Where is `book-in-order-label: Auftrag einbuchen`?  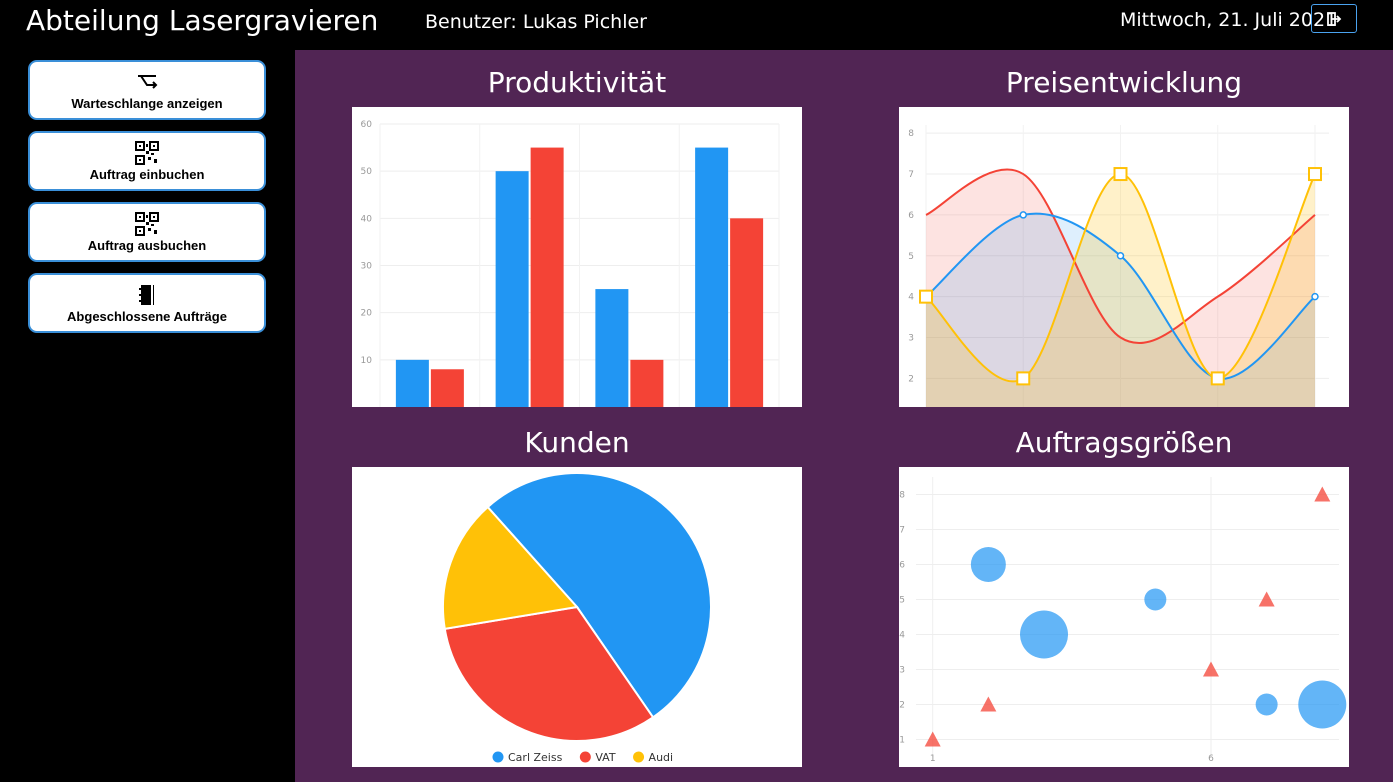
book-in-order-label: Auftrag einbuchen is located at coordinates (147, 174).